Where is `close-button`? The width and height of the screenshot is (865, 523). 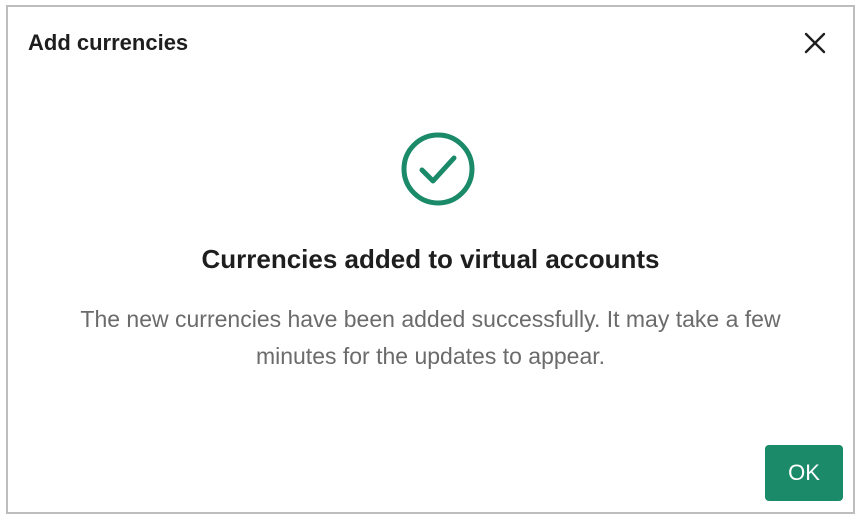 close-button is located at coordinates (815, 43).